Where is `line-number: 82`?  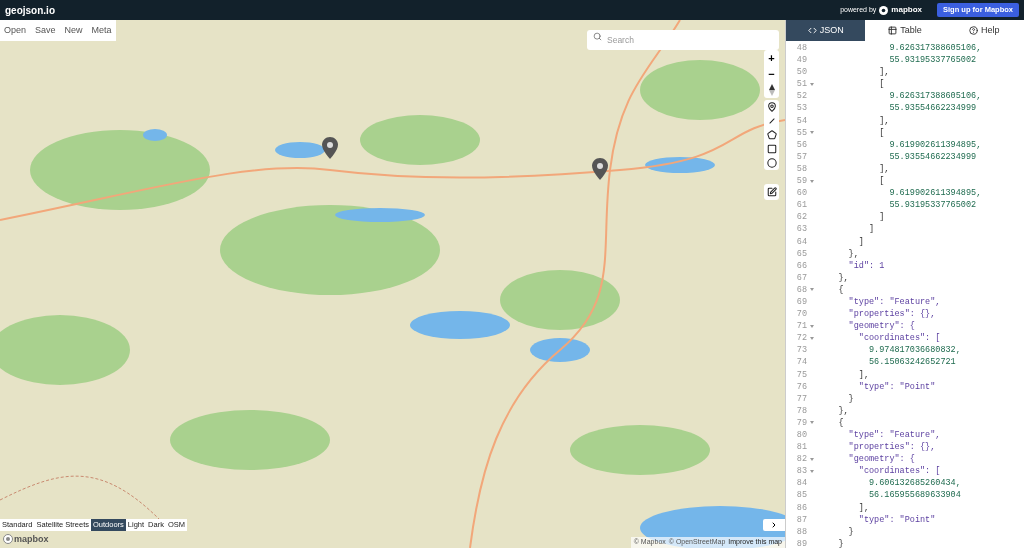
line-number: 82 is located at coordinates (801, 459).